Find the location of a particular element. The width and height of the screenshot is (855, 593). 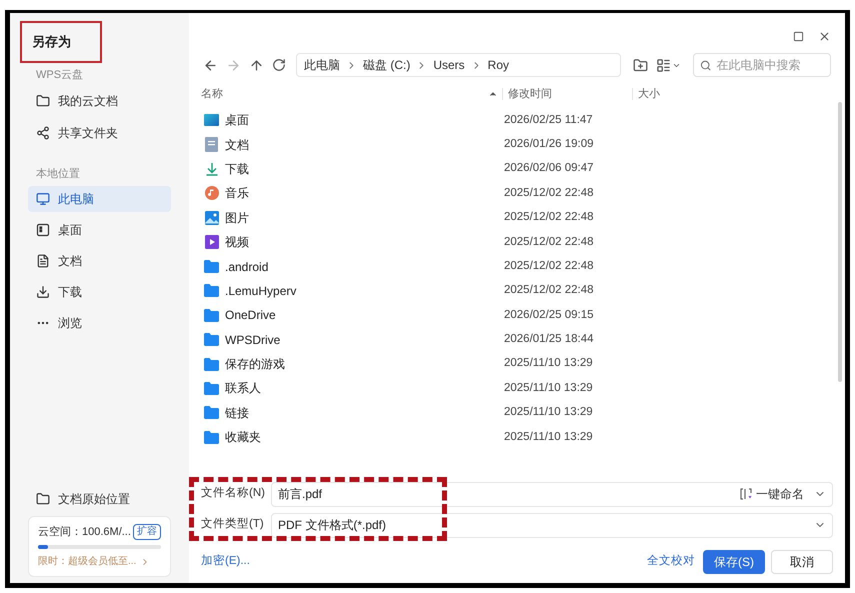

file-row: 联系人 2025/11/10 13:29 is located at coordinates (518, 388).